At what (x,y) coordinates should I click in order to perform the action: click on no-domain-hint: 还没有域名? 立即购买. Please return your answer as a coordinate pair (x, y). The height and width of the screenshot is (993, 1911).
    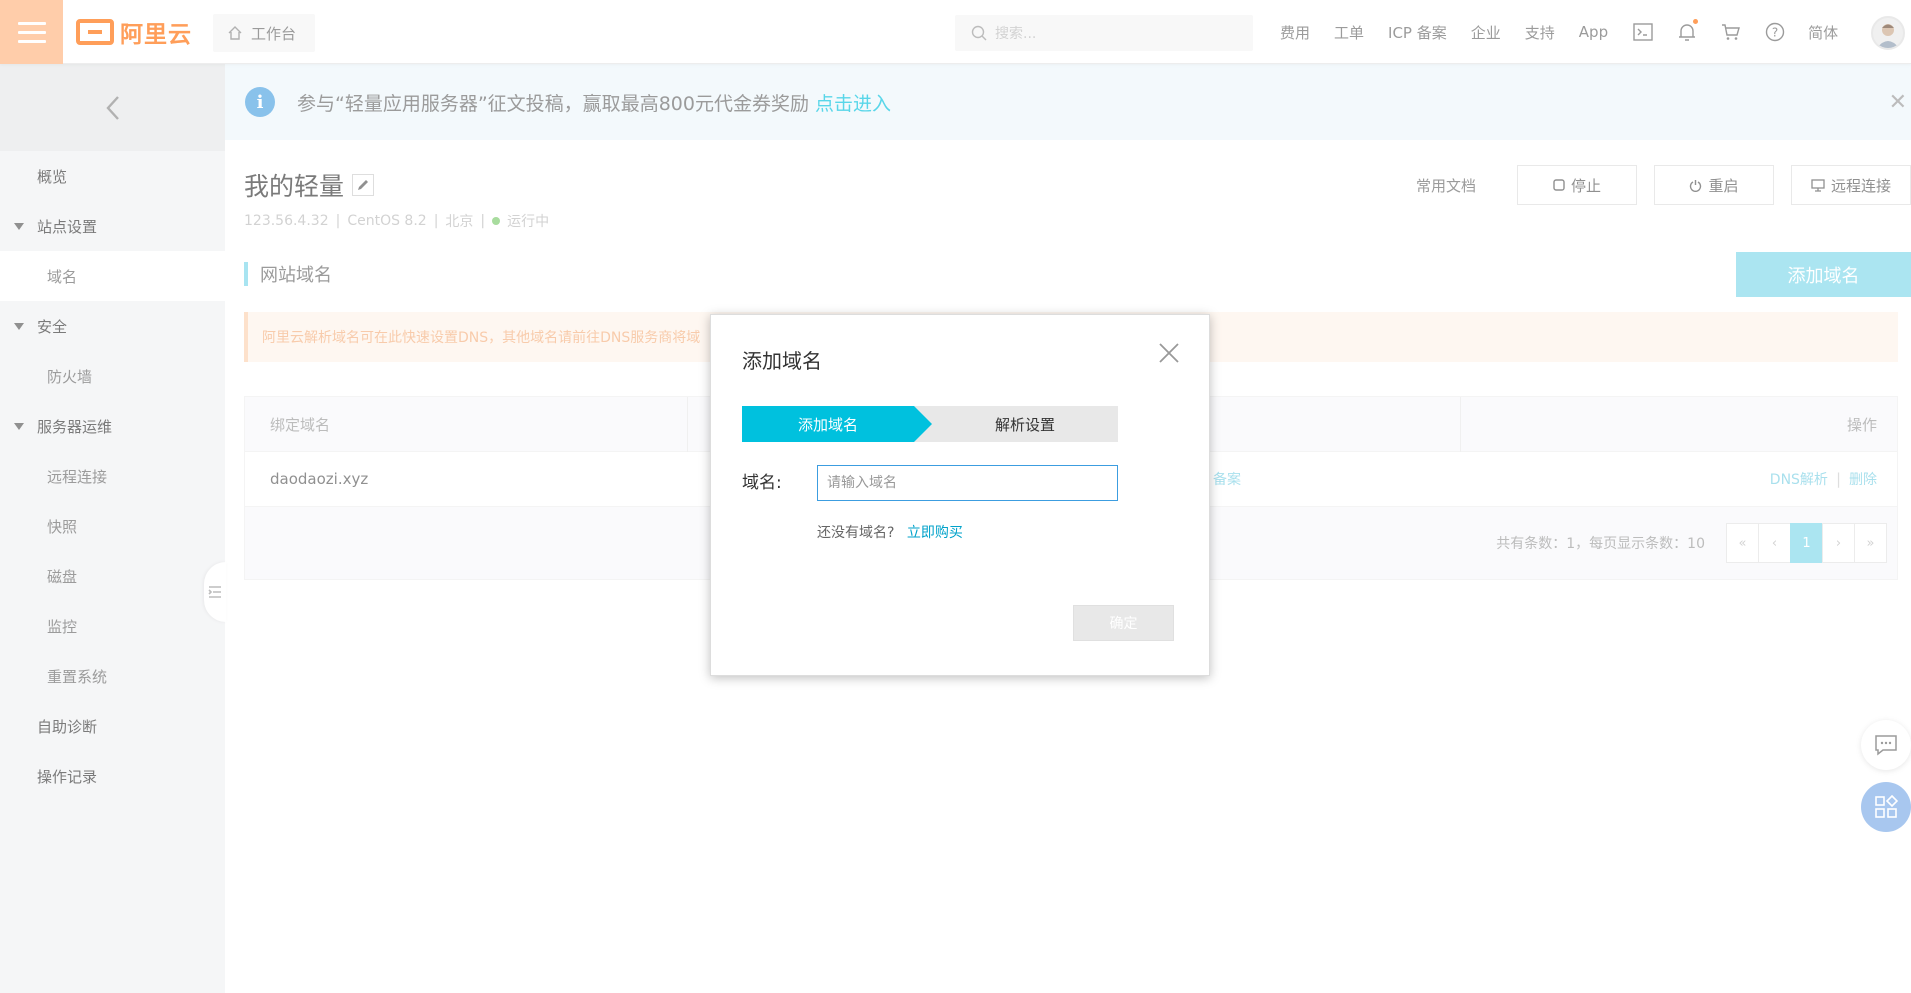
    Looking at the image, I should click on (890, 532).